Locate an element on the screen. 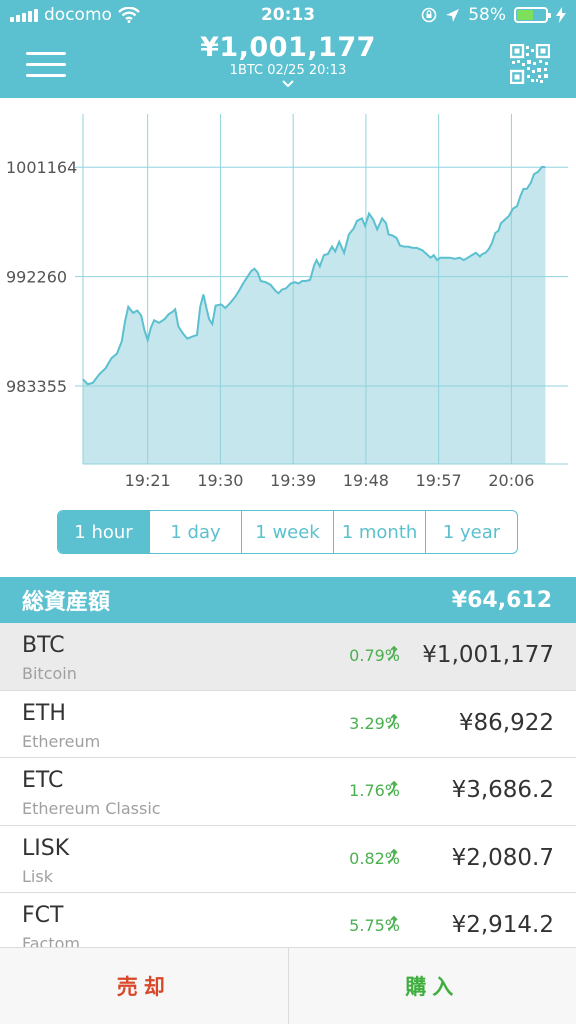 This screenshot has width=576, height=1024. tab-1-month: 1 month is located at coordinates (379, 532).